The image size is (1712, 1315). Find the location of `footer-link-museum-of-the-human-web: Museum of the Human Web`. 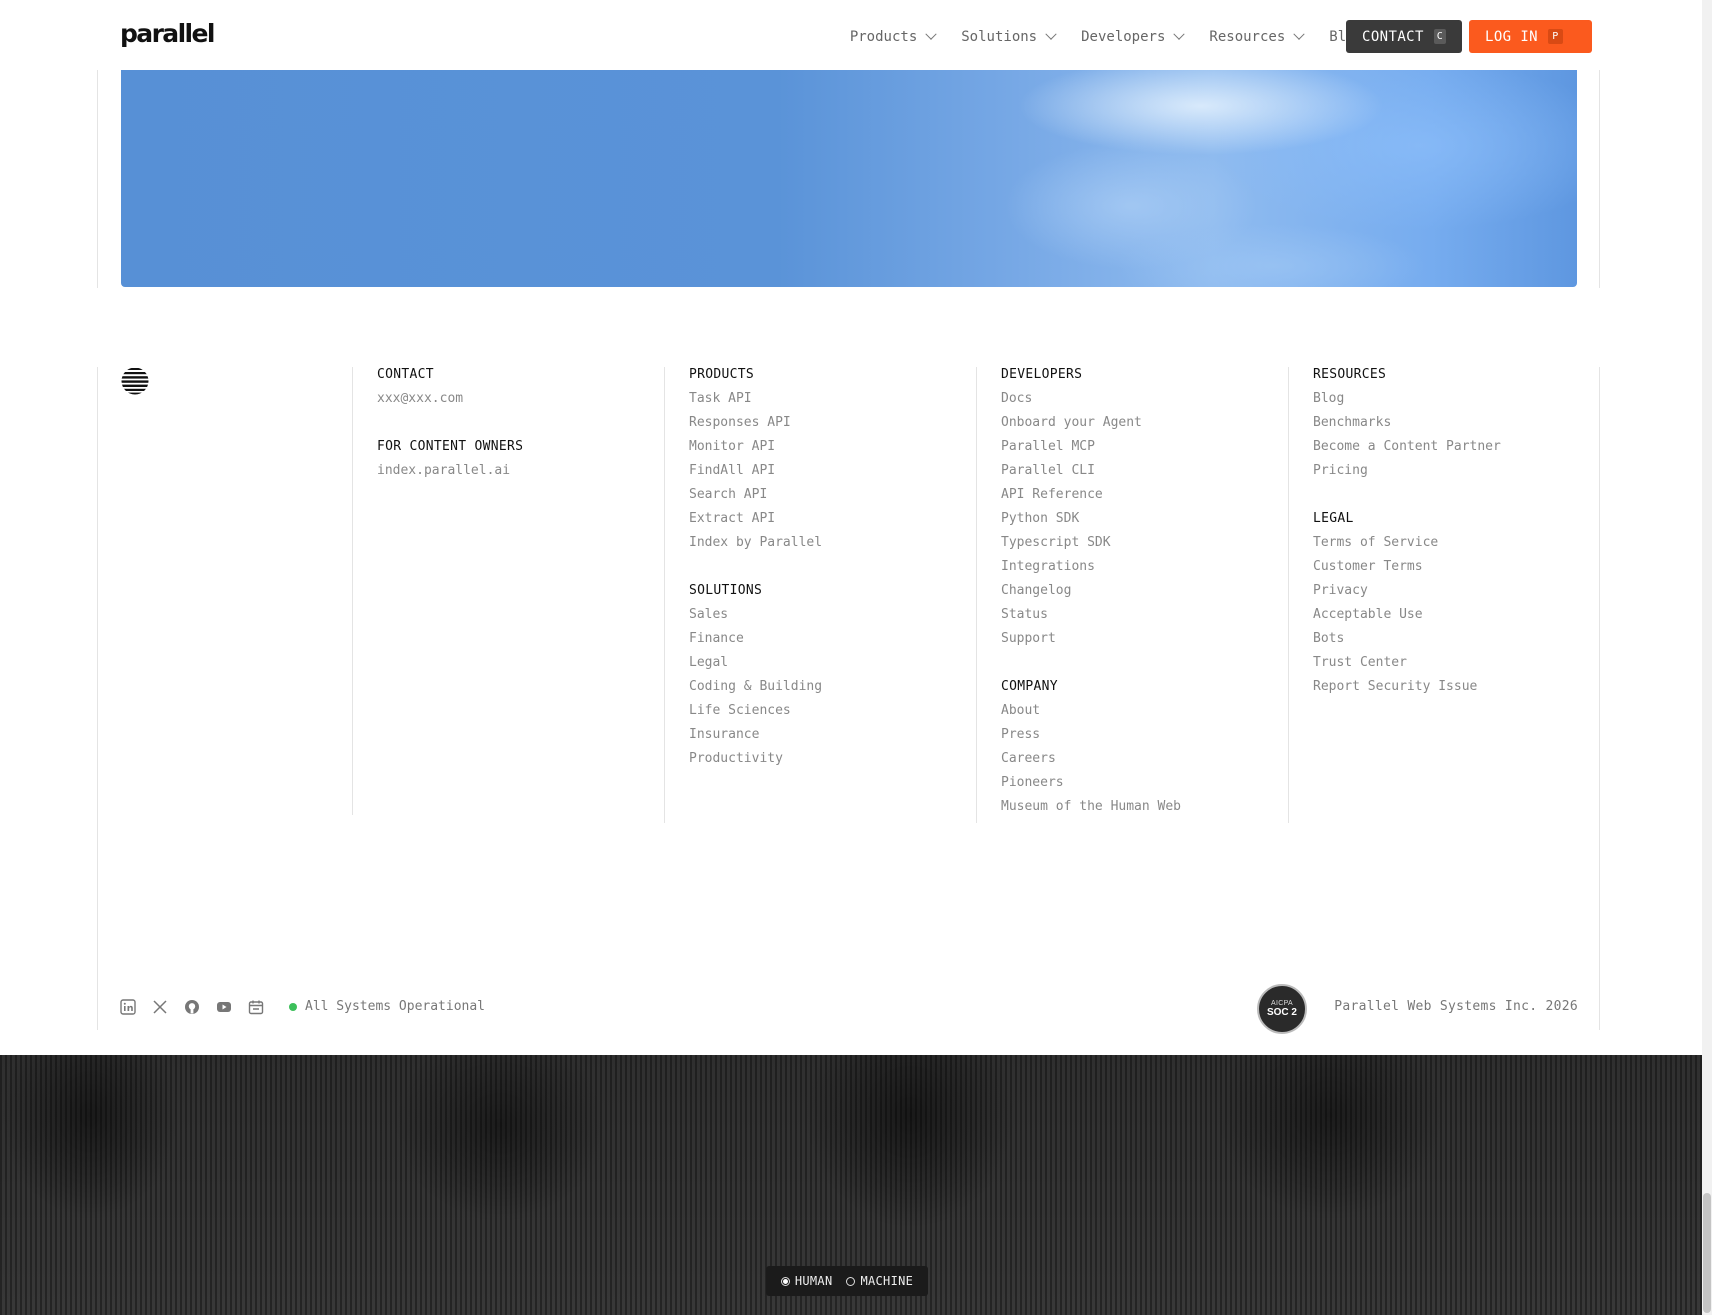

footer-link-museum-of-the-human-web: Museum of the Human Web is located at coordinates (1091, 807).